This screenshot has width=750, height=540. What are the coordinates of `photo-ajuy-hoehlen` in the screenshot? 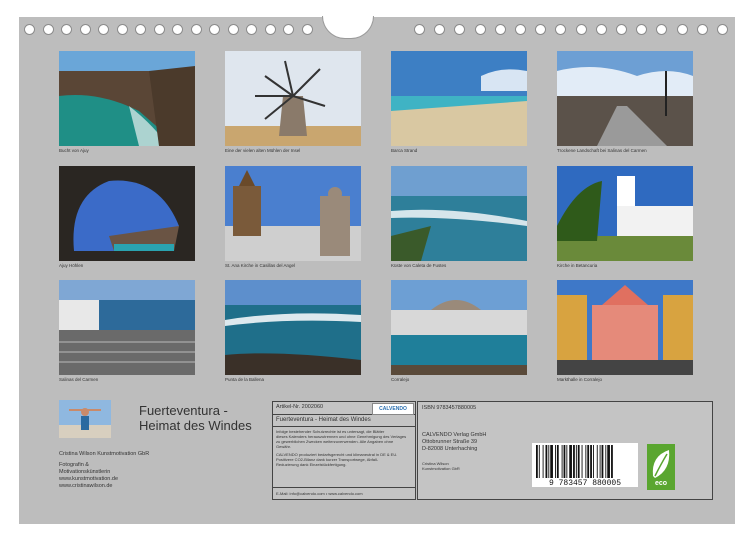 It's located at (127, 213).